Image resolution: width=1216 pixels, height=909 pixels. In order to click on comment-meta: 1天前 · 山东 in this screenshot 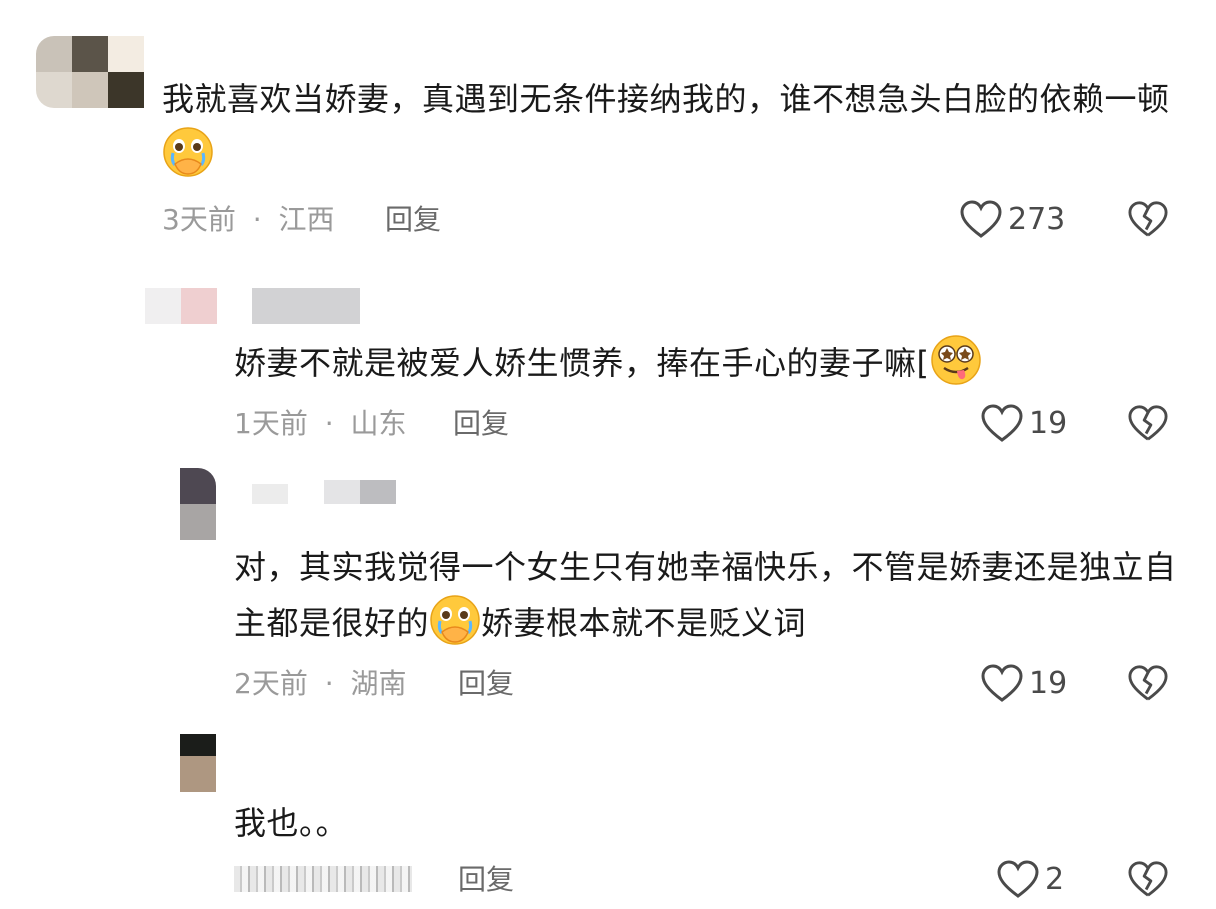, I will do `click(320, 424)`.